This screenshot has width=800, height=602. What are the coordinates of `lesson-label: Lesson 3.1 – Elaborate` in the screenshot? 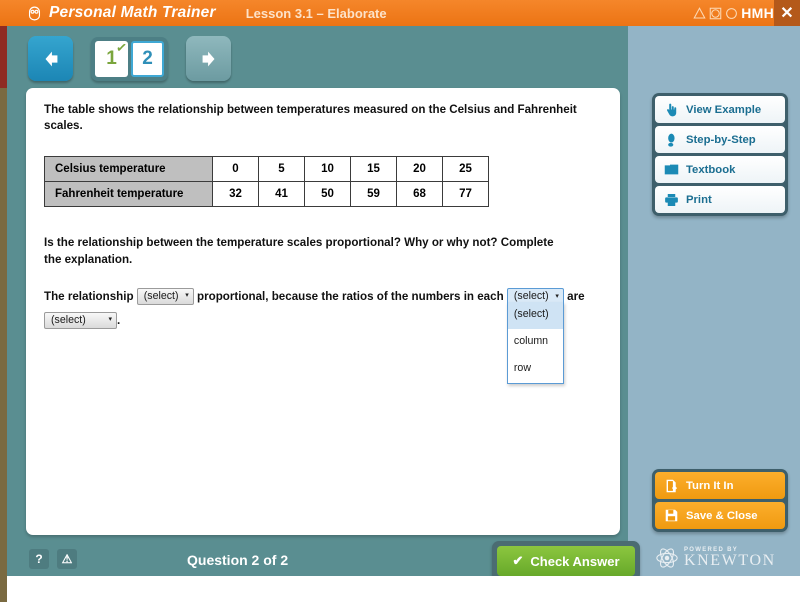 It's located at (316, 13).